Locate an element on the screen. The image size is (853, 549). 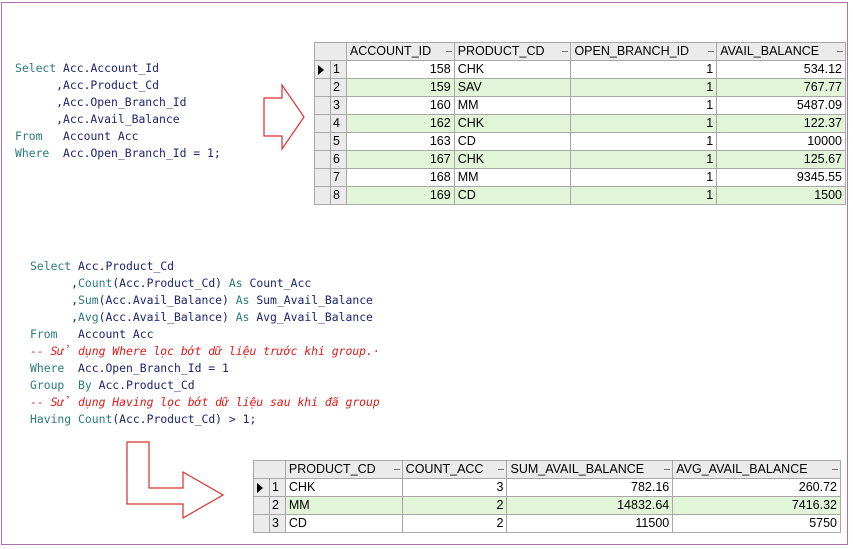
table-cell: 7416.32 is located at coordinates (756, 505).